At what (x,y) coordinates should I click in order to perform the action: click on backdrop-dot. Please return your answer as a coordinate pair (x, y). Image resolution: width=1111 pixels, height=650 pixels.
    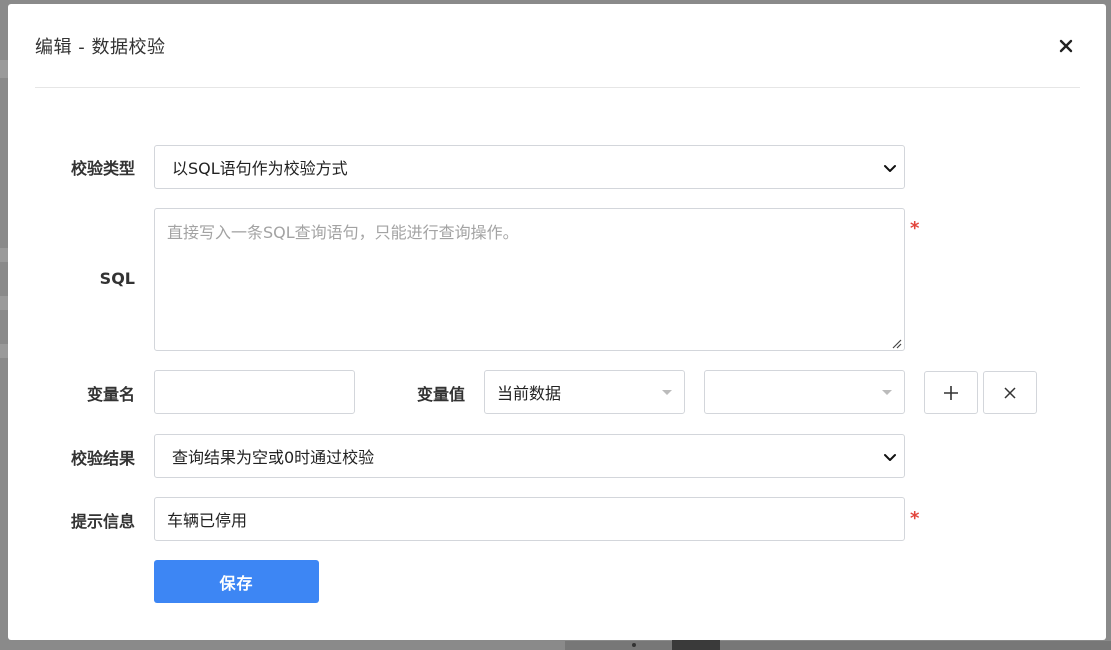
    Looking at the image, I should click on (634, 645).